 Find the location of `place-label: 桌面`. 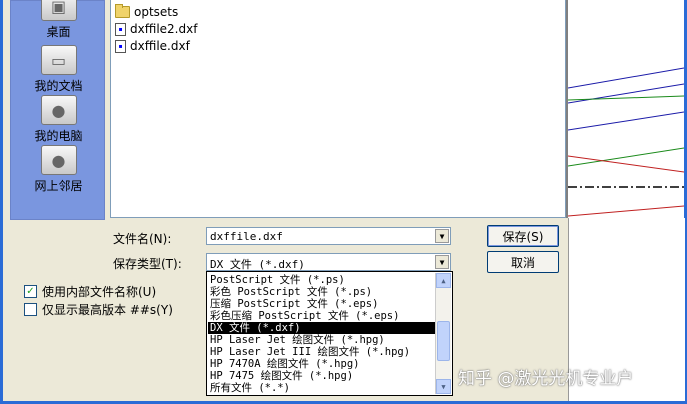

place-label: 桌面 is located at coordinates (58, 32).